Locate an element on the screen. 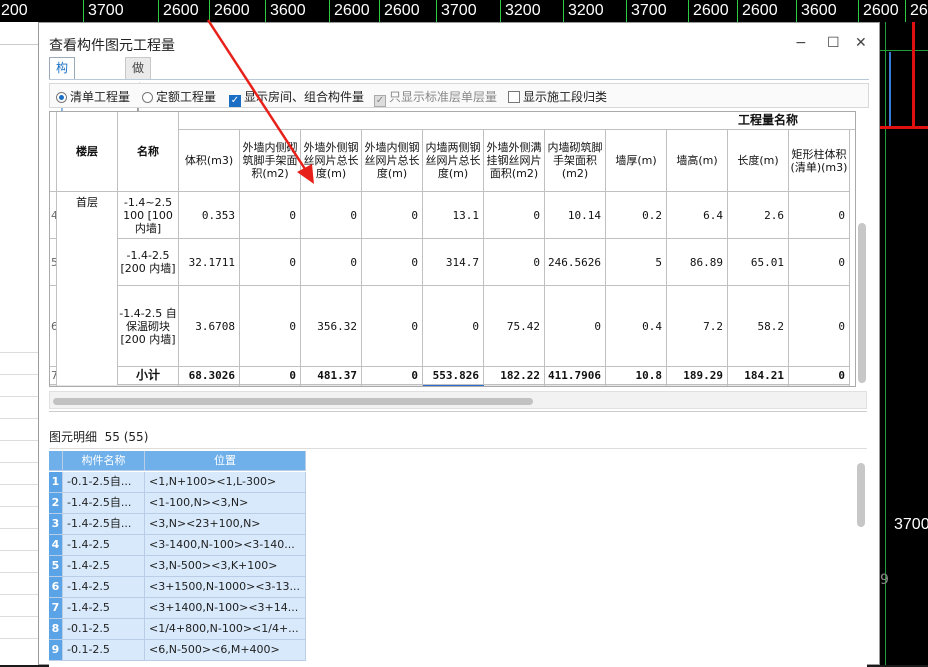 The width and height of the screenshot is (928, 667). total-value: 411.7906 is located at coordinates (575, 385).